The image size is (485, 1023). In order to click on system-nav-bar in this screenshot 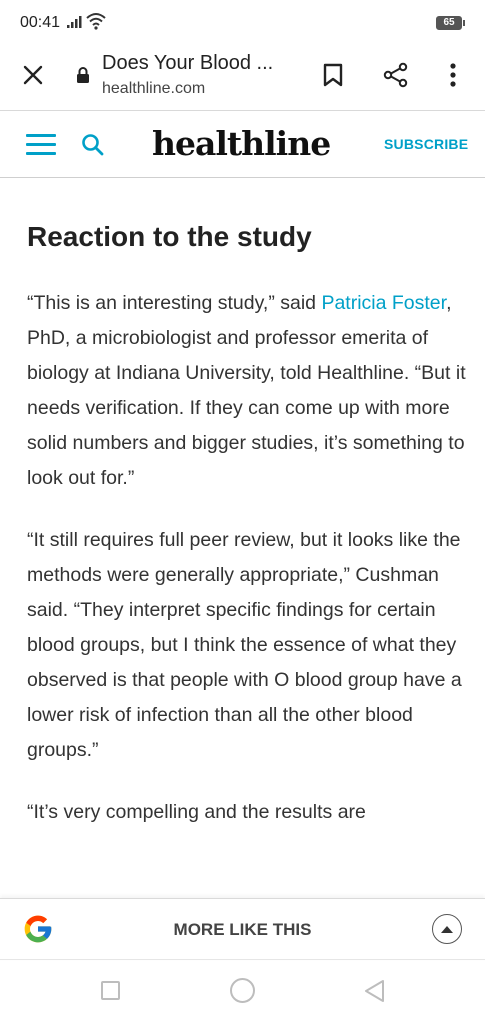, I will do `click(242, 992)`.